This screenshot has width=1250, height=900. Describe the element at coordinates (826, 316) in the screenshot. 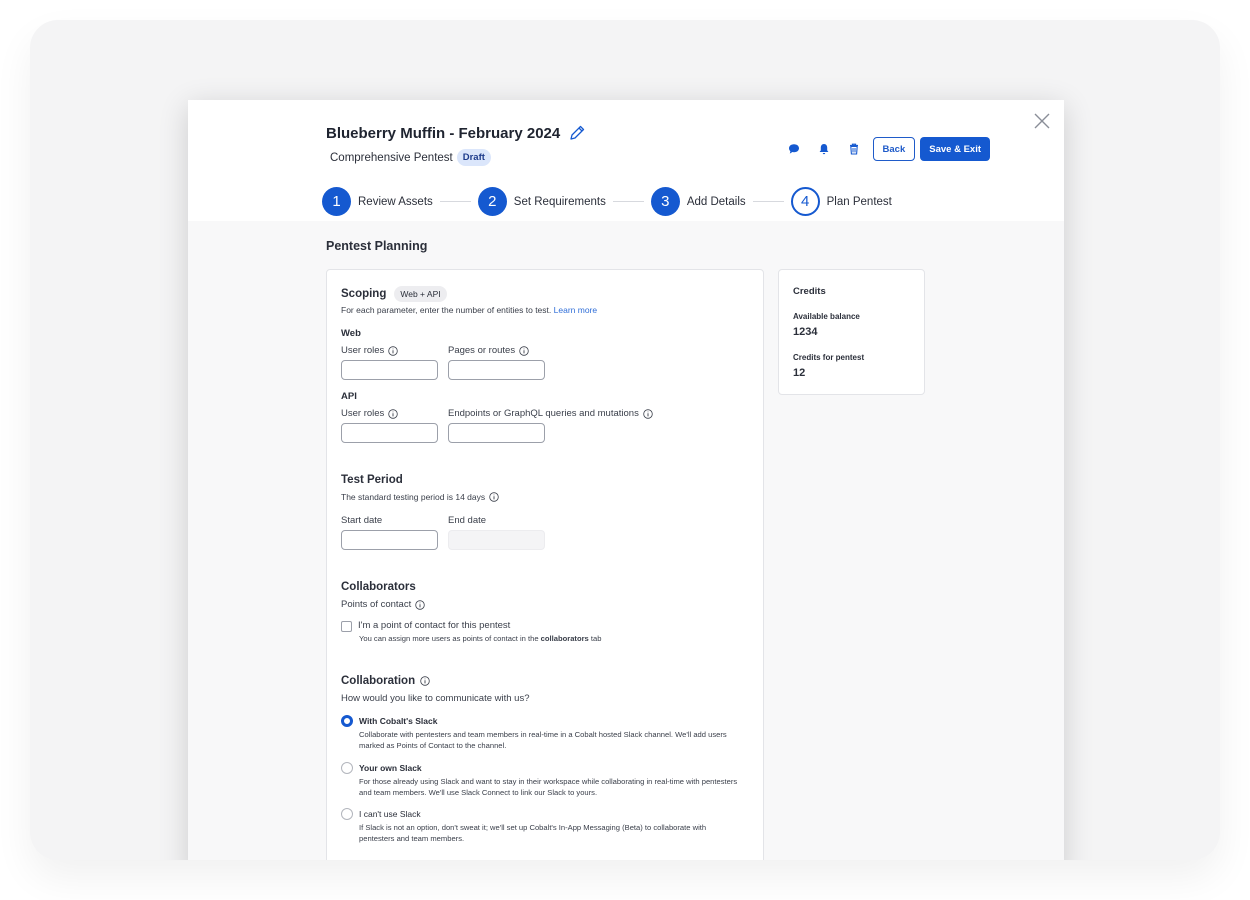

I see `available-balance-label: Available balance` at that location.